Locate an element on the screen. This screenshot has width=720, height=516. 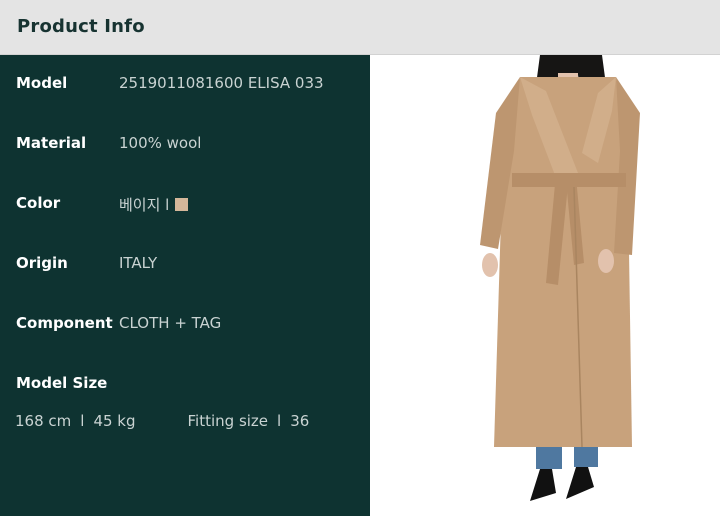
spec-label-origin: Origin is located at coordinates (42, 263).